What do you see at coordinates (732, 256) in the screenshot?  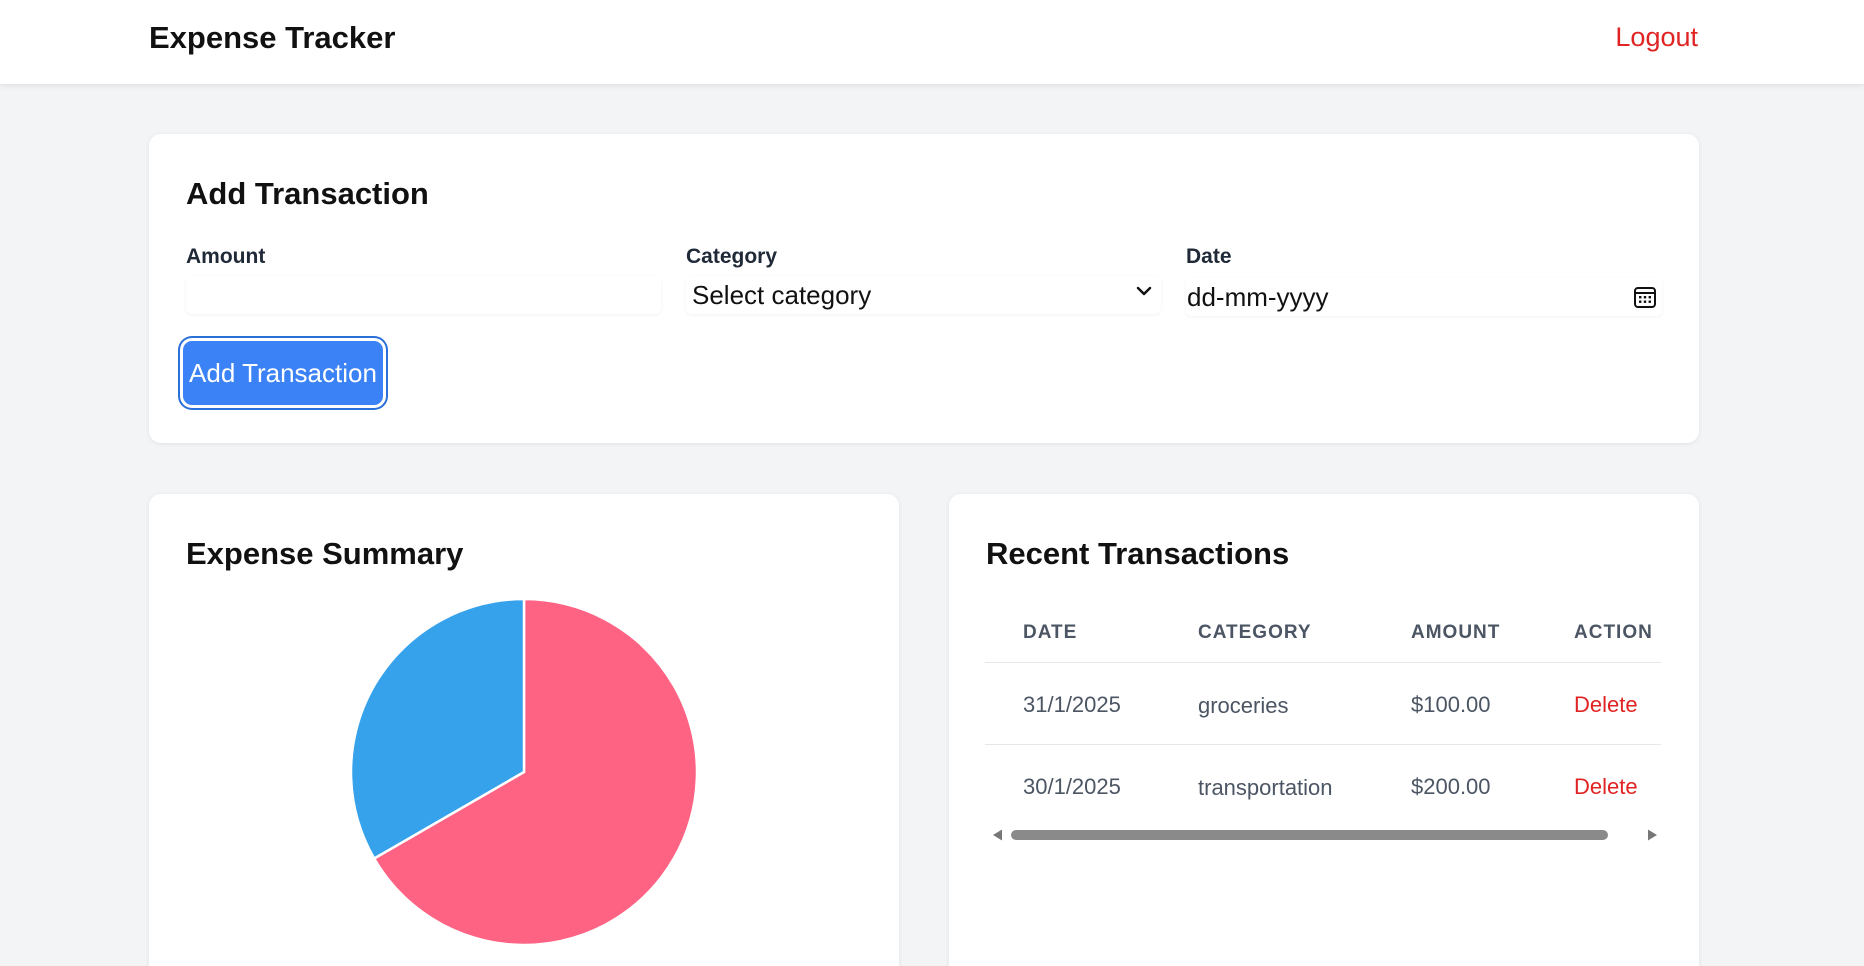 I see `category-label: Category` at bounding box center [732, 256].